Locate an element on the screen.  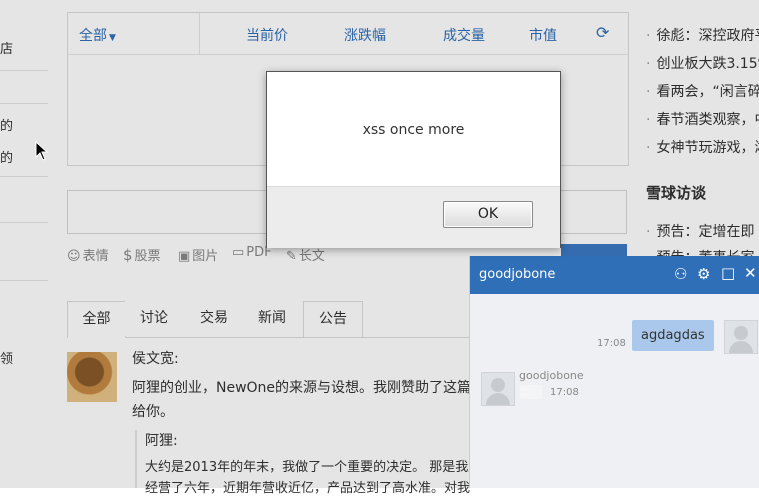
ok-button: OK is located at coordinates (488, 214).